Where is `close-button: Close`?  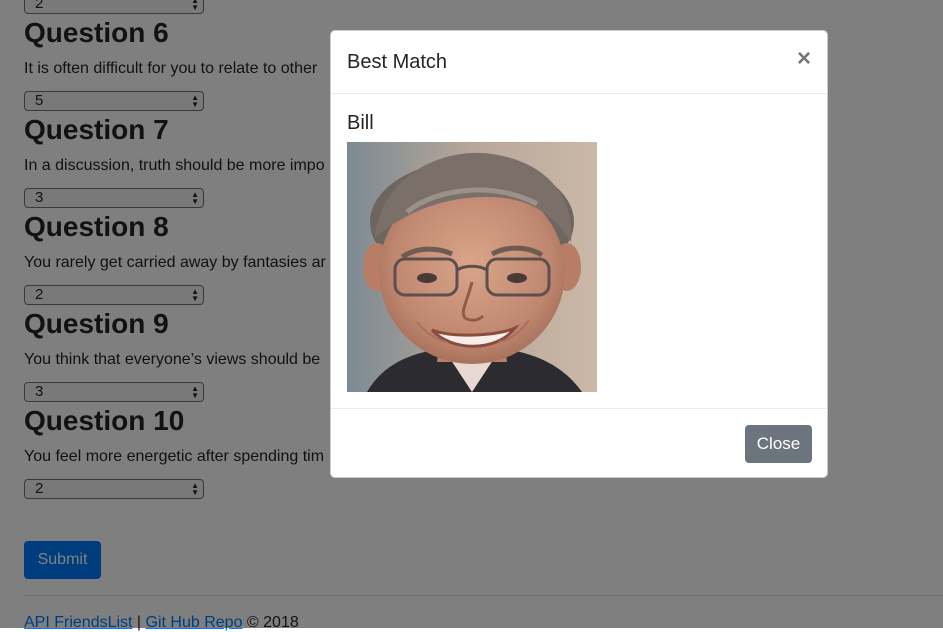
close-button: Close is located at coordinates (778, 444).